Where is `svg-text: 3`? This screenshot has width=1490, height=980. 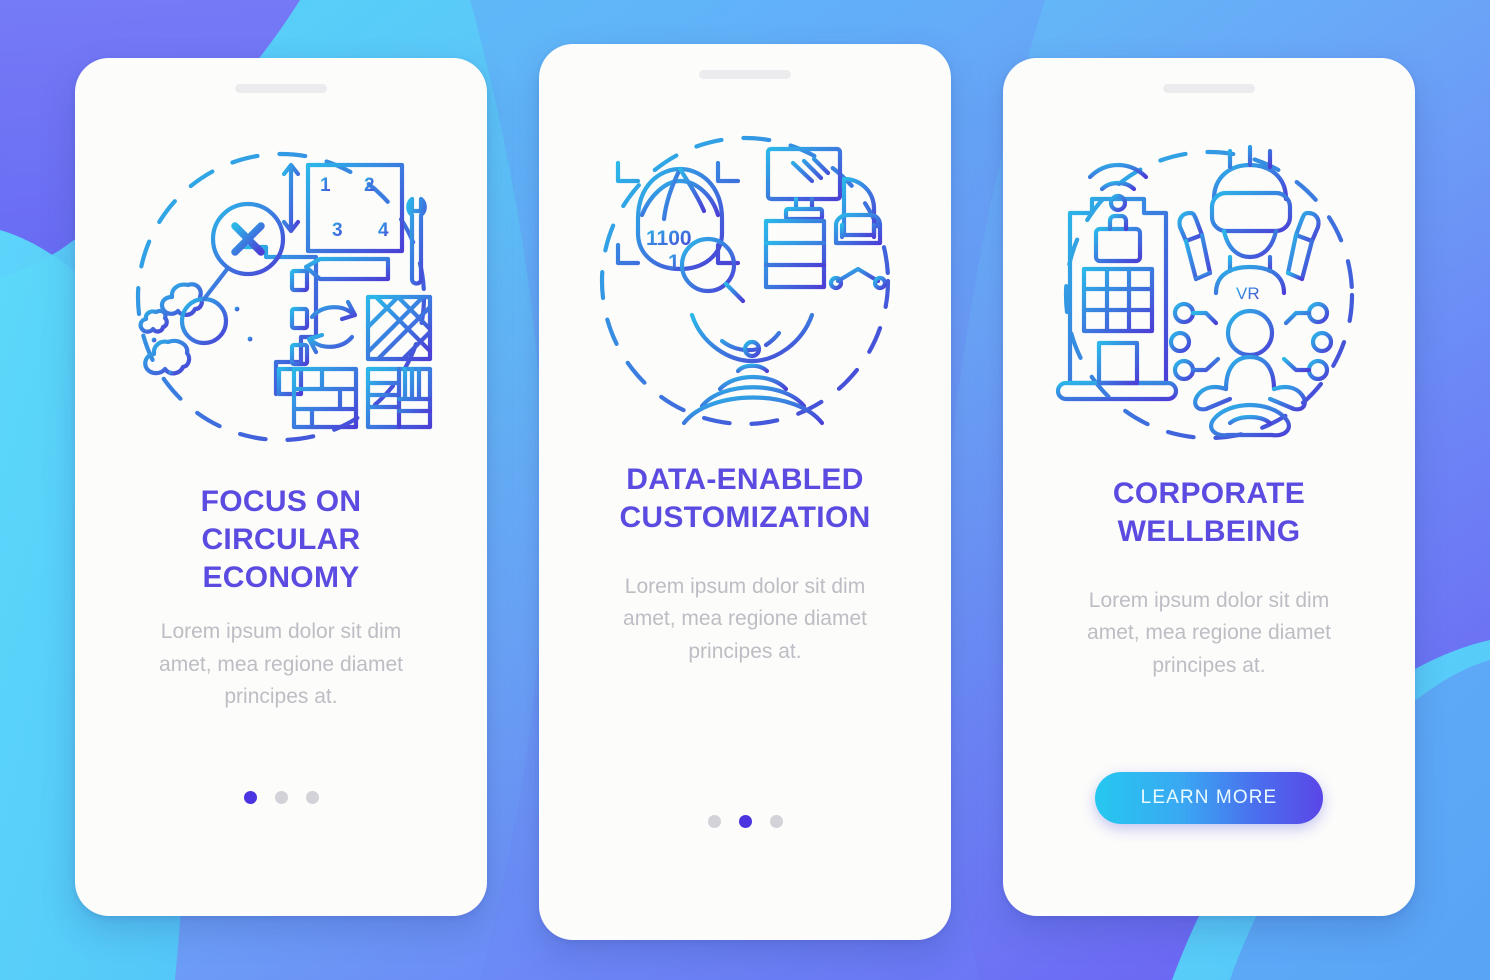
svg-text: 3 is located at coordinates (337, 230).